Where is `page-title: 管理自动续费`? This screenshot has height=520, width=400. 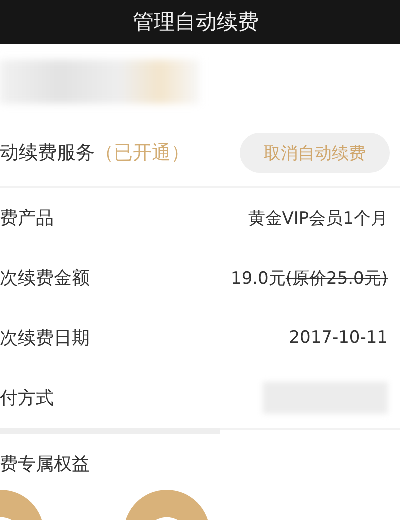 page-title: 管理自动续费 is located at coordinates (196, 22).